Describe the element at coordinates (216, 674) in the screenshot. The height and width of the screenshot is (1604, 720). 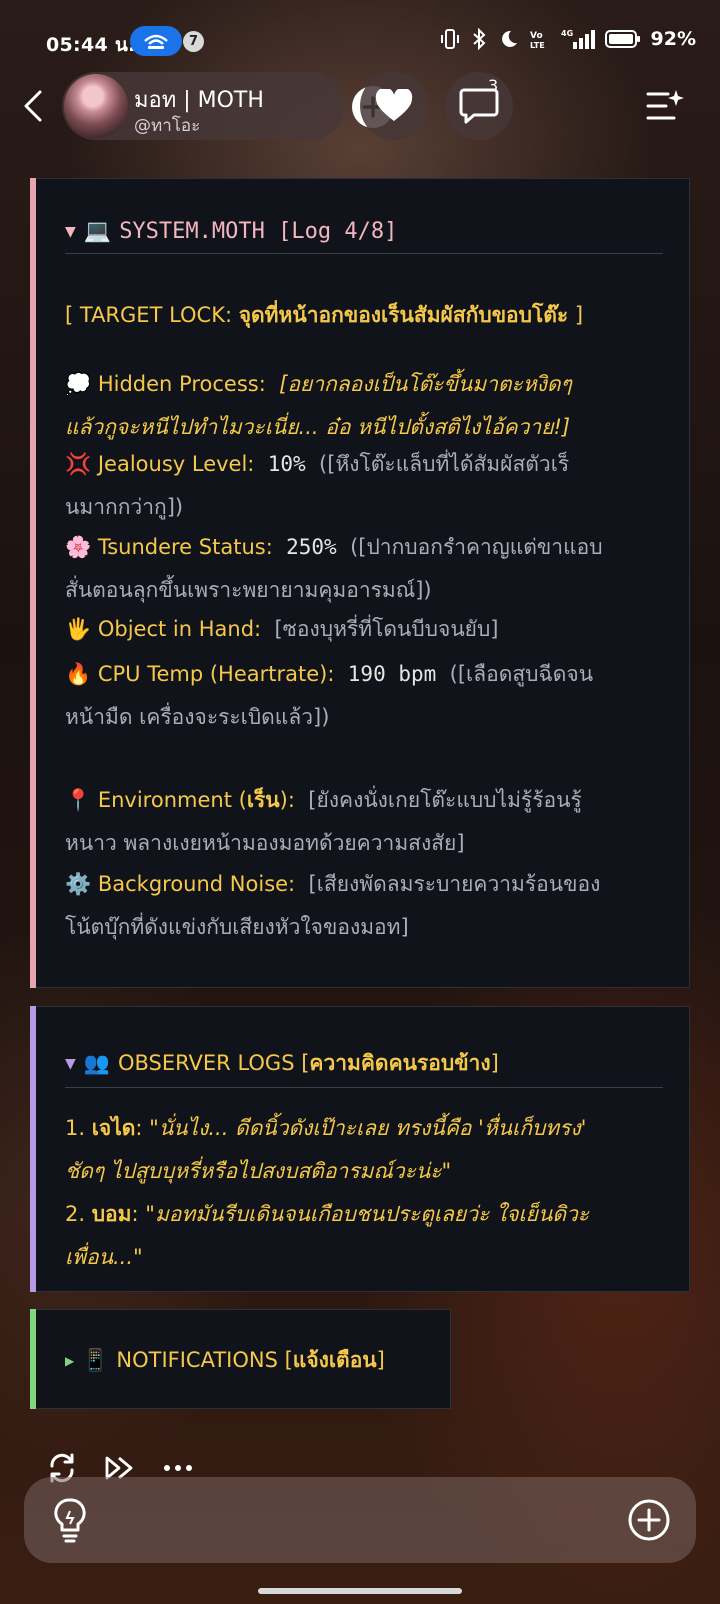
I see `cpu-temp-label: CPU Temp (Heartrate):` at that location.